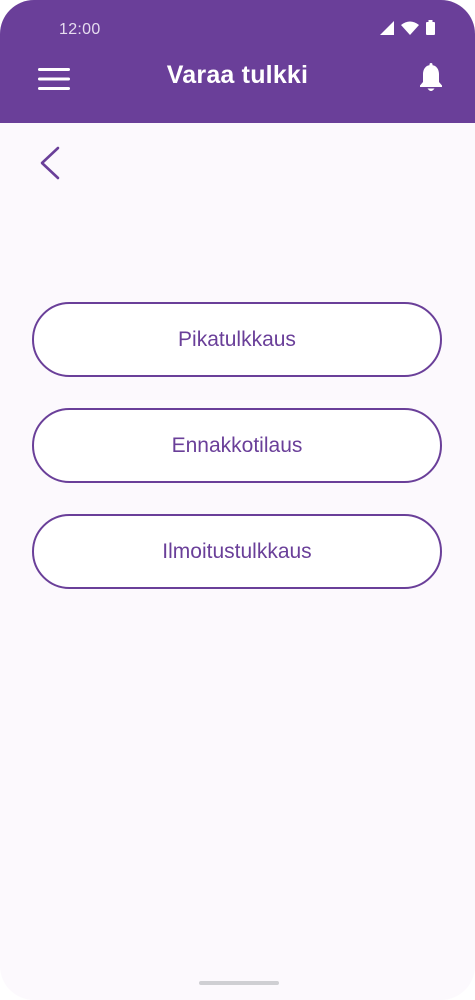  What do you see at coordinates (237, 445) in the screenshot?
I see `ennakkotilaus-button: Ennakkotilaus` at bounding box center [237, 445].